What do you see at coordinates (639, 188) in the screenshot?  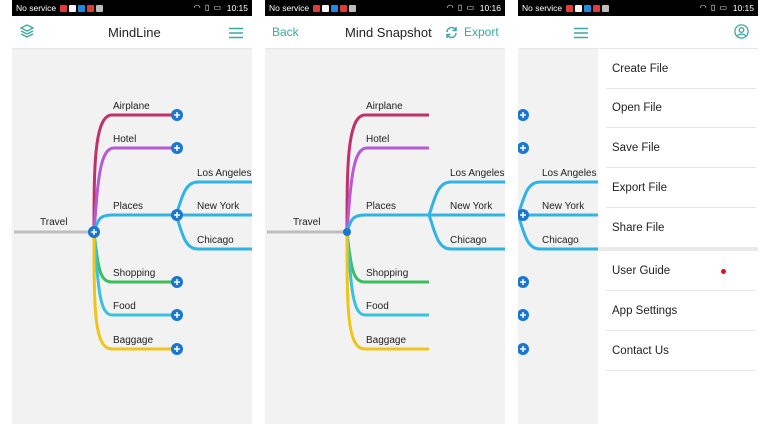 I see `menu-item-export-file: Export File` at bounding box center [639, 188].